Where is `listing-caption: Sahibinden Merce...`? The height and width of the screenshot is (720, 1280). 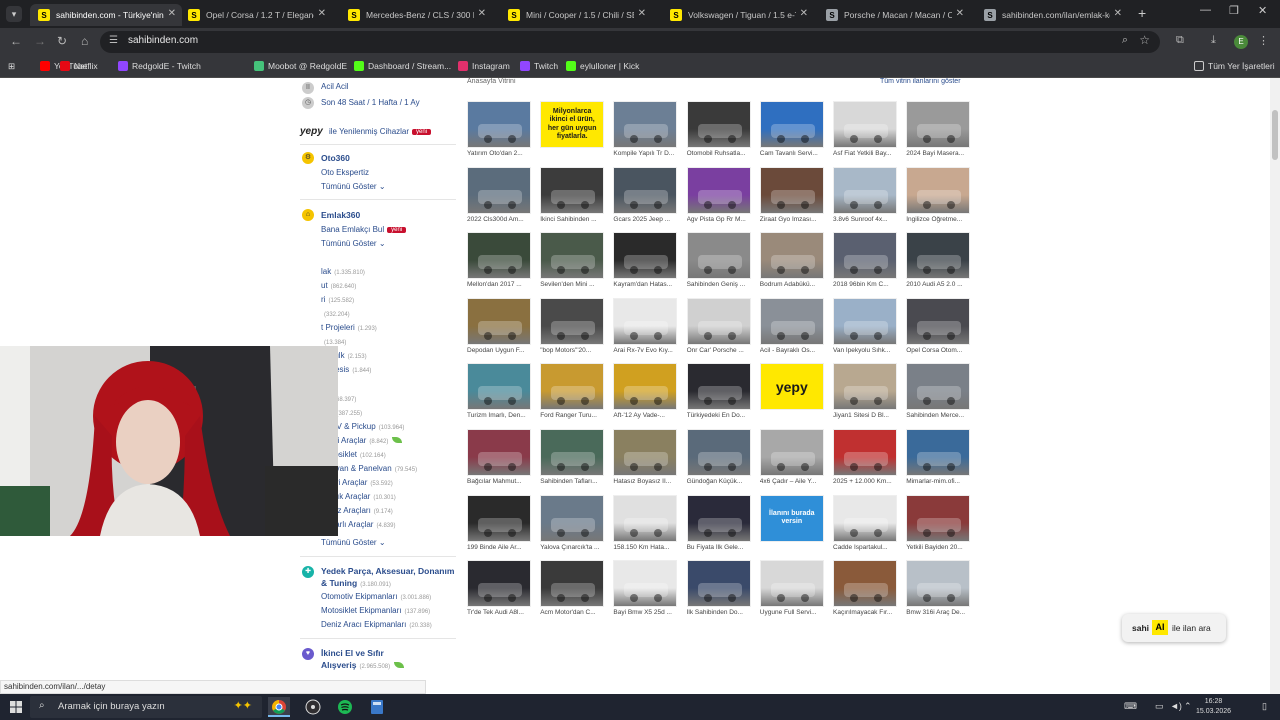
listing-caption: Sahibinden Merce... is located at coordinates (939, 415).